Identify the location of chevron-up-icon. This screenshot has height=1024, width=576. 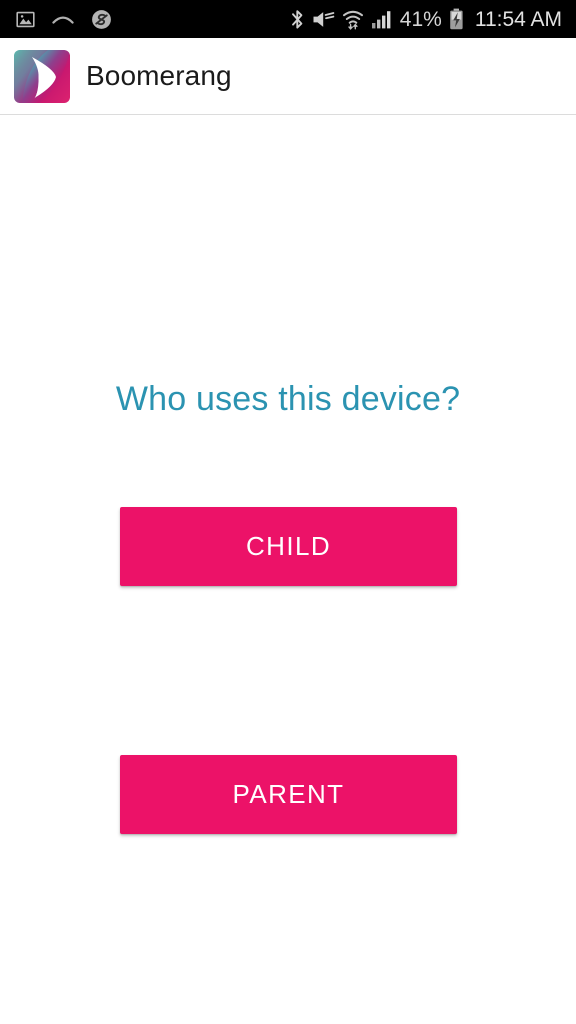
(63, 19).